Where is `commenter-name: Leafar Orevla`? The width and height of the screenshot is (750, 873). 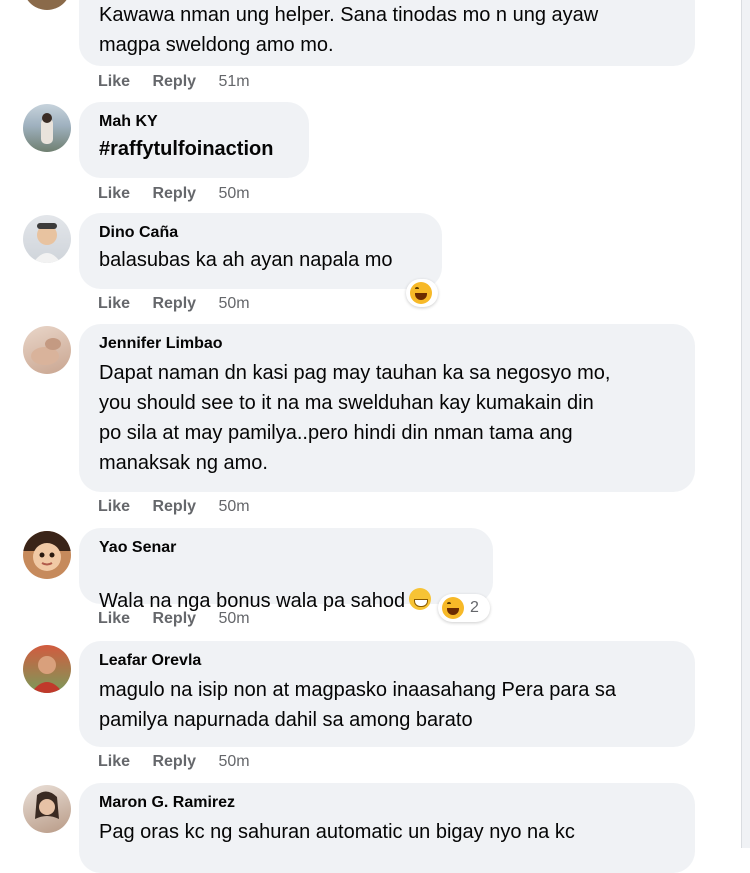 commenter-name: Leafar Orevla is located at coordinates (387, 661).